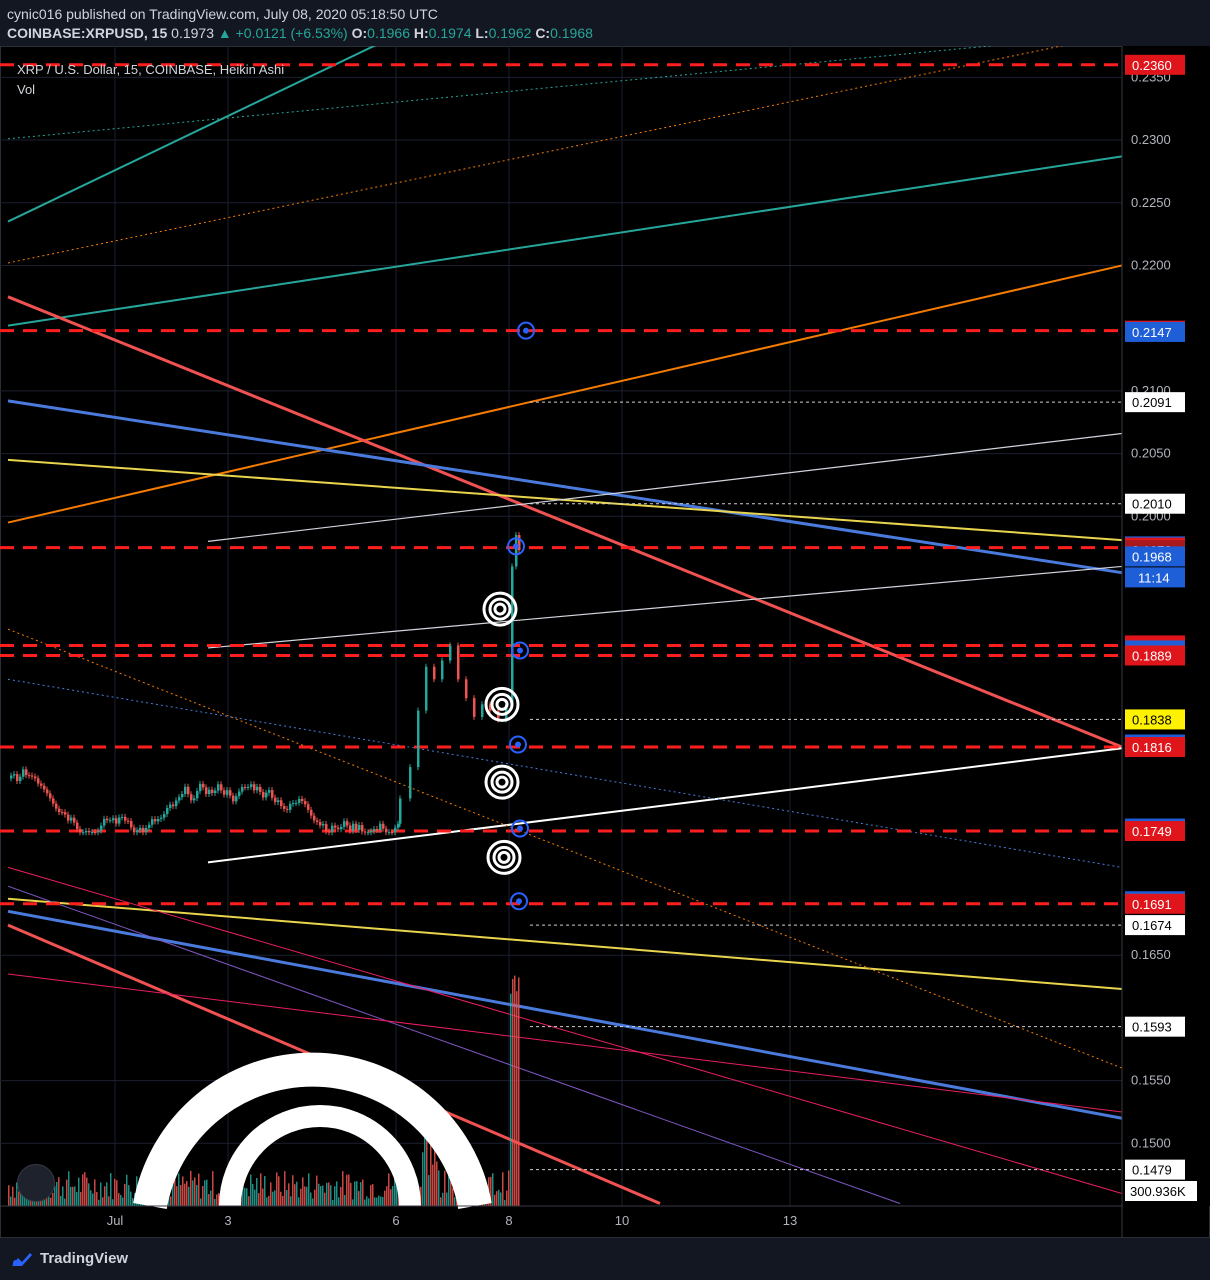  Describe the element at coordinates (1154, 577) in the screenshot. I see `countdown-label: 11:14` at that location.